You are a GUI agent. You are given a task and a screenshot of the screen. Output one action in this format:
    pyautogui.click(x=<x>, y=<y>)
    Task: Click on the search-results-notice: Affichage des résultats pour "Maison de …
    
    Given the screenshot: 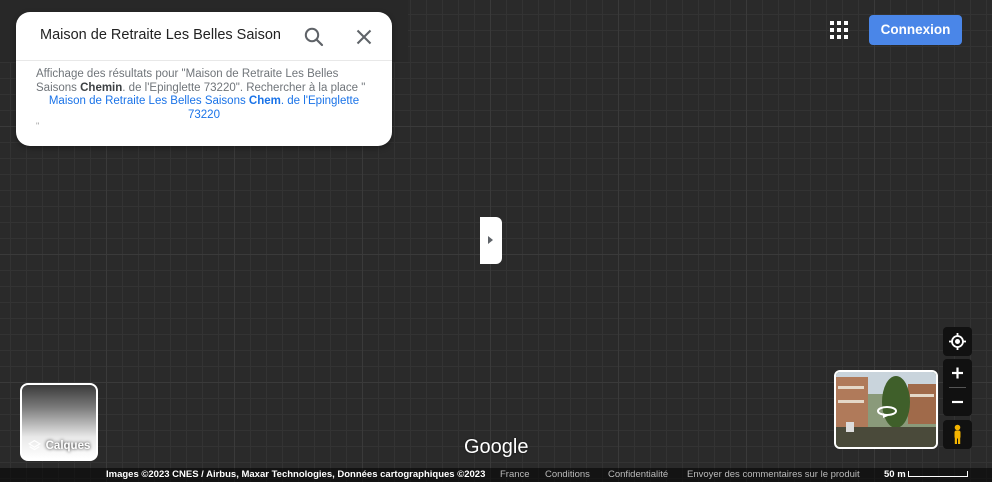 What is the action you would take?
    pyautogui.click(x=204, y=99)
    